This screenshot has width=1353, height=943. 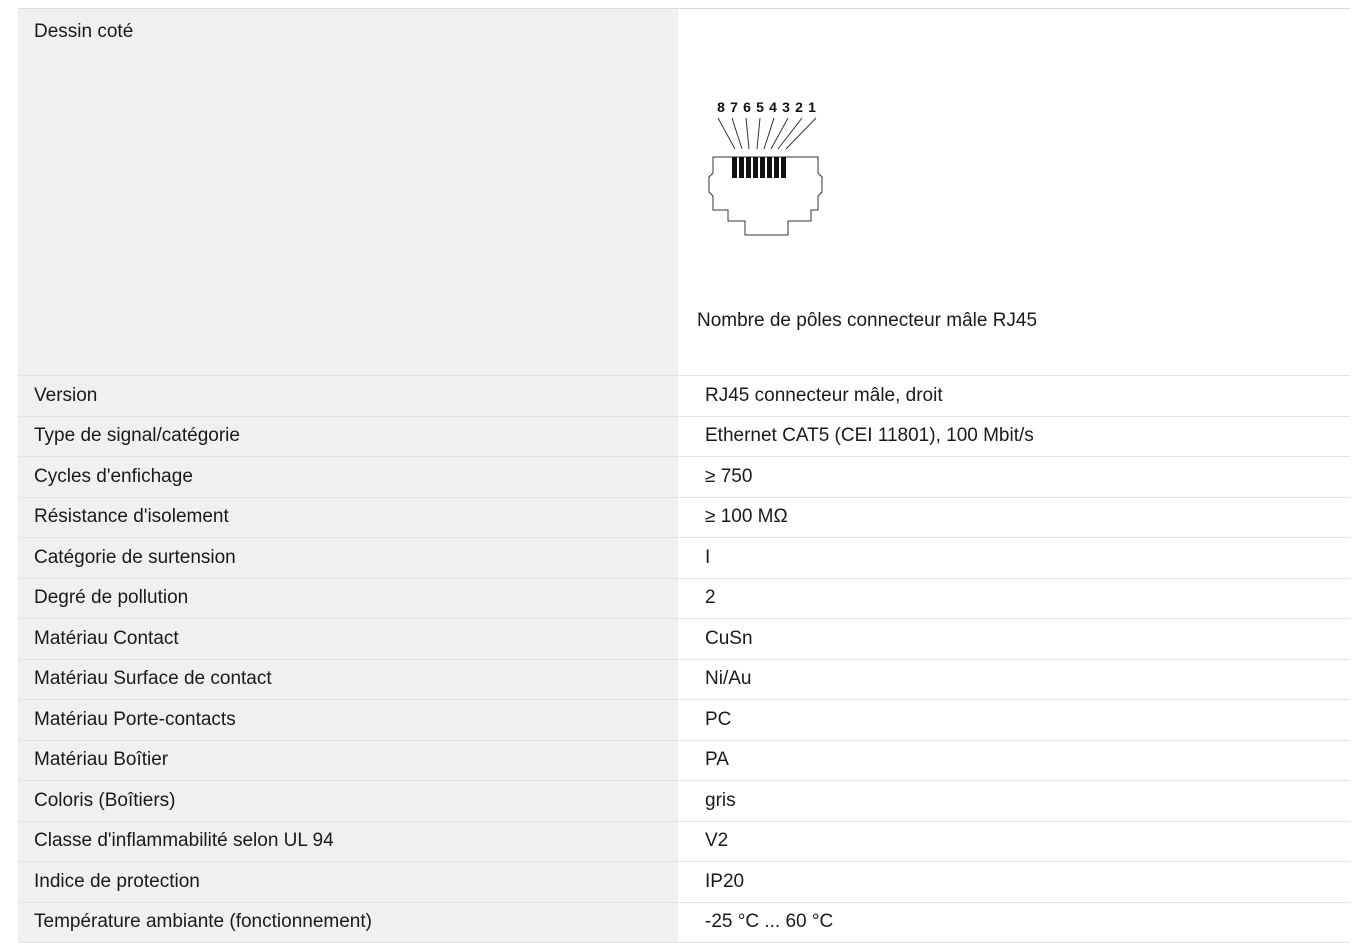 What do you see at coordinates (760, 107) in the screenshot?
I see `pin-number: 5` at bounding box center [760, 107].